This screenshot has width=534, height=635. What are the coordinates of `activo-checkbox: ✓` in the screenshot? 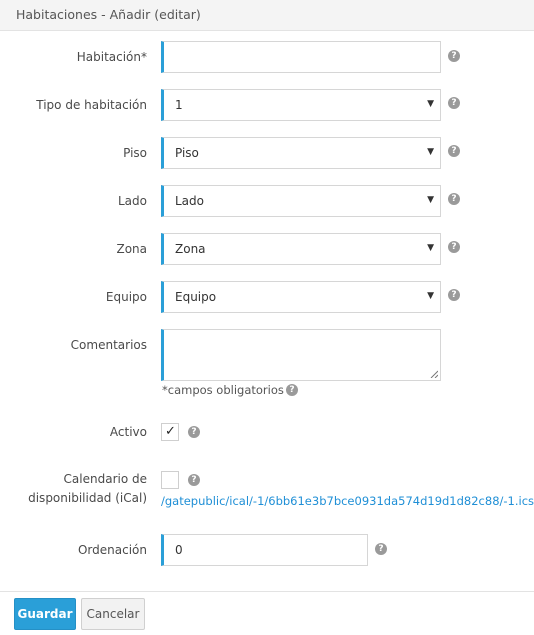 It's located at (170, 432).